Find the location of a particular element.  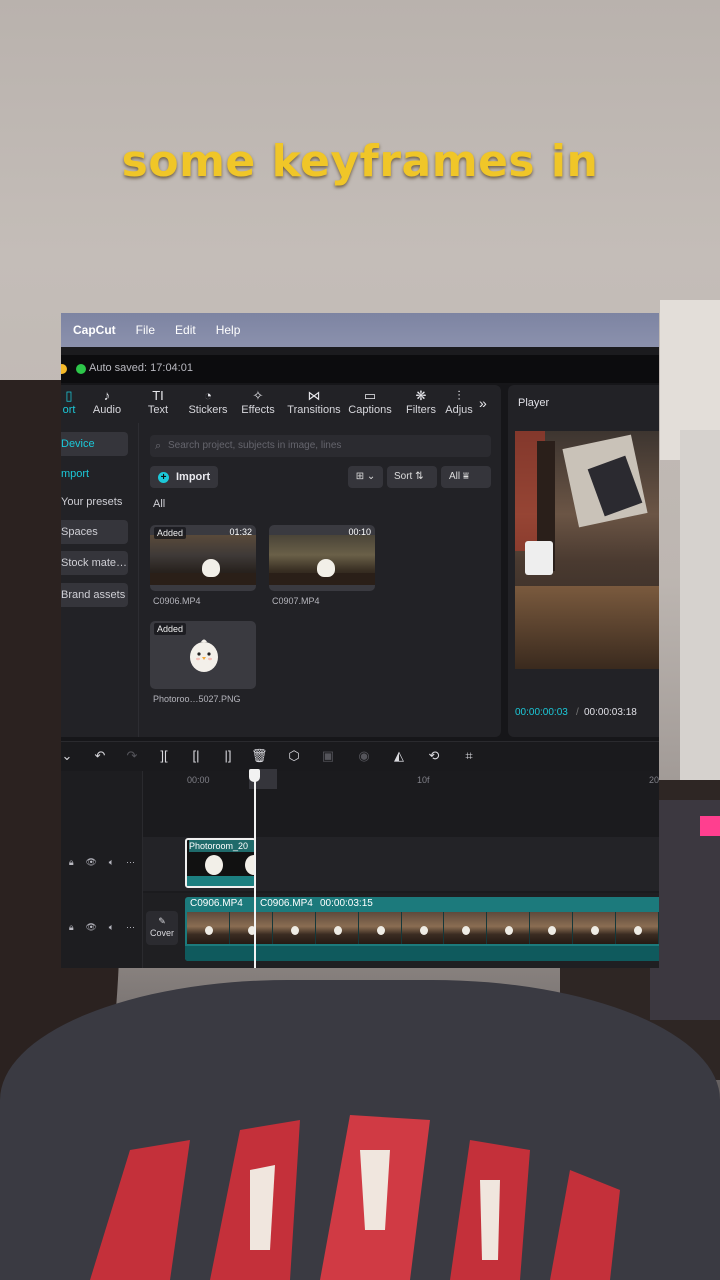

duration-label: 01:32 is located at coordinates (240, 532).